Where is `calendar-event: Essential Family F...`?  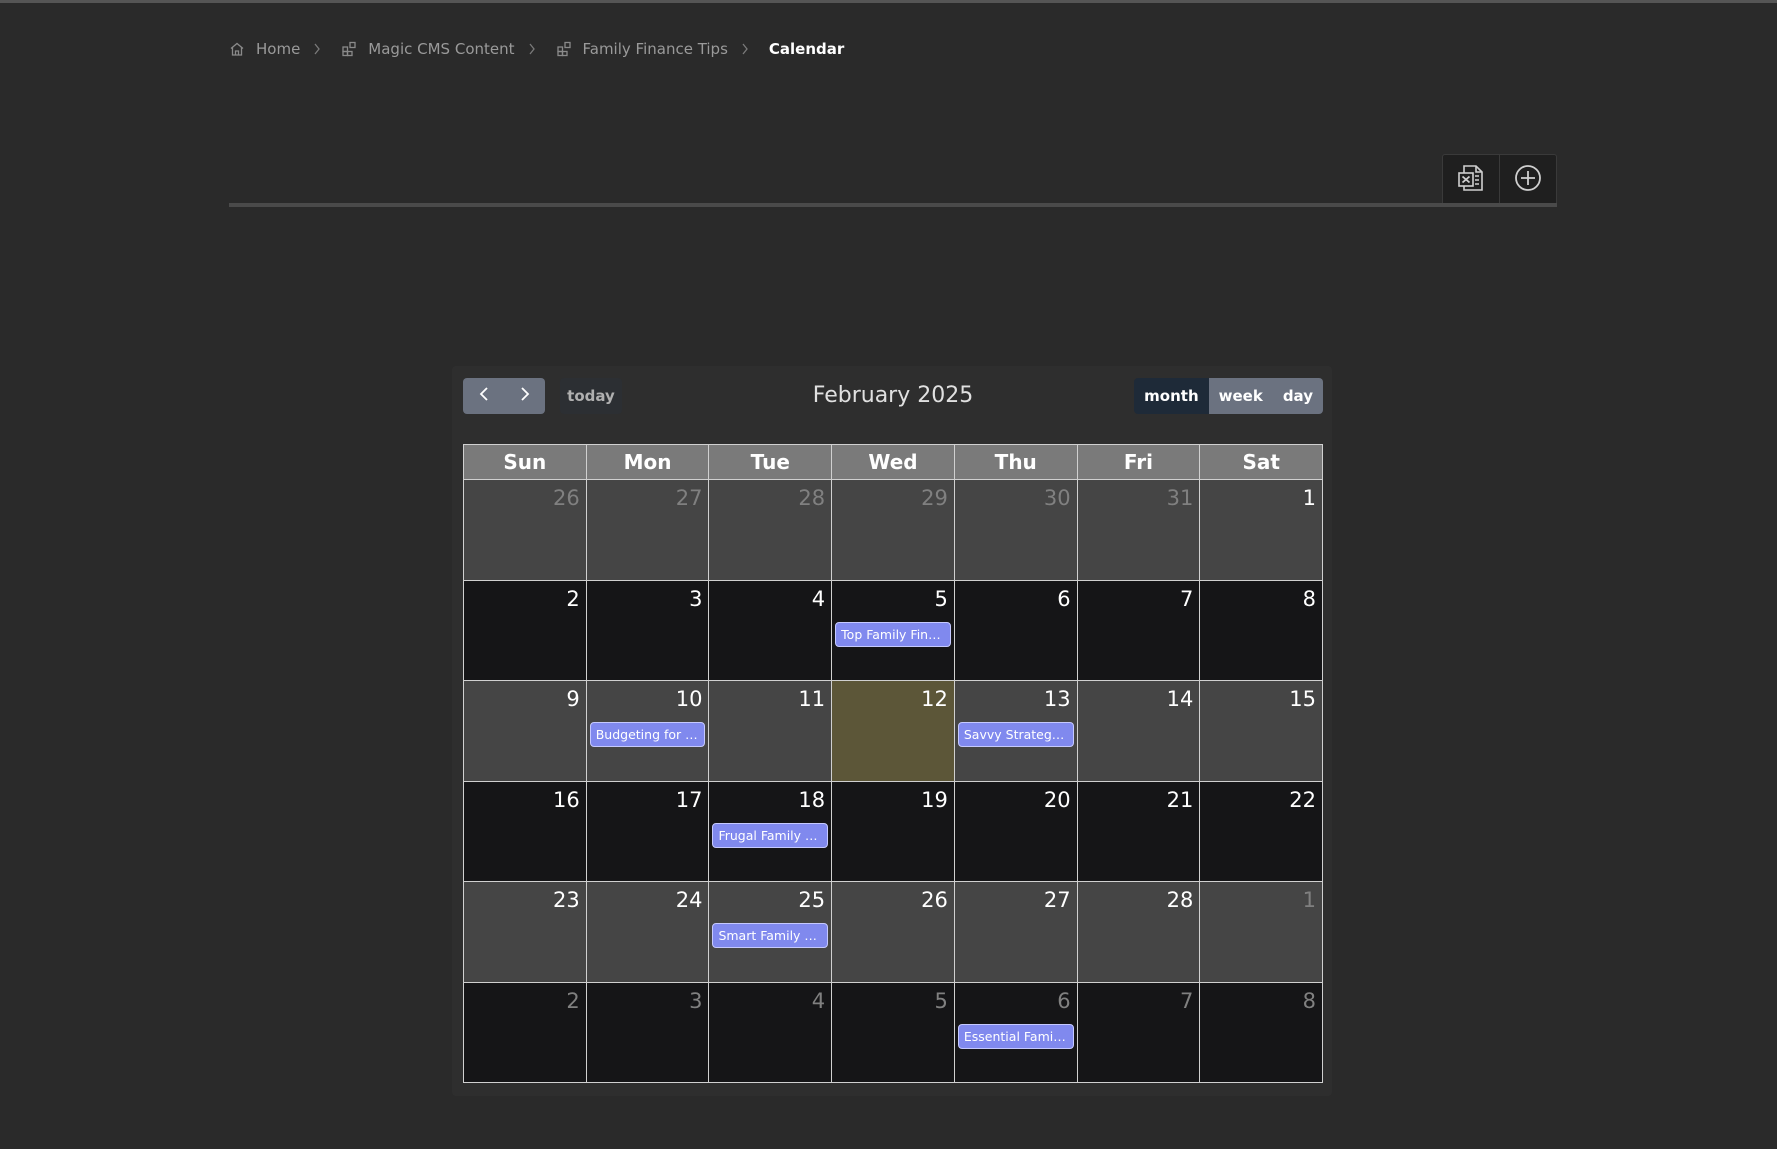 calendar-event: Essential Family F... is located at coordinates (1015, 1036).